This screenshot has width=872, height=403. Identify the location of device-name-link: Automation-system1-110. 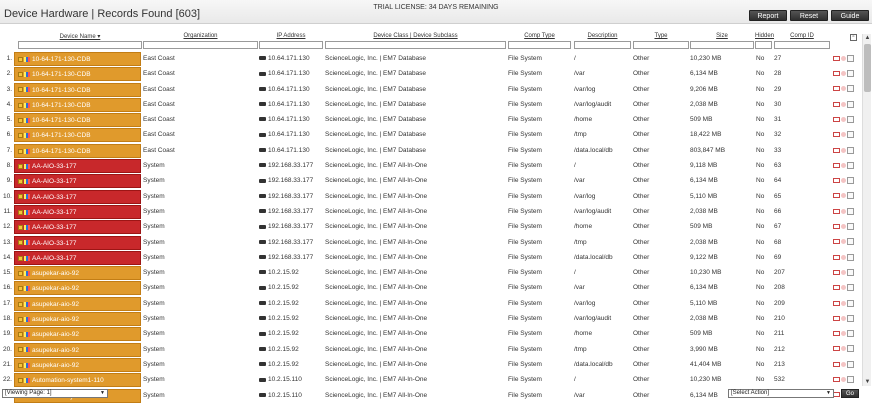
(68, 380).